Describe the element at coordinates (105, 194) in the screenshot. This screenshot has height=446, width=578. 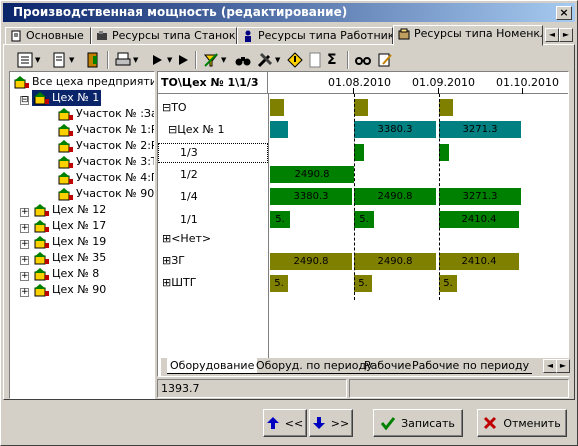
I see `tree-item-section: Участок № 90:К` at that location.